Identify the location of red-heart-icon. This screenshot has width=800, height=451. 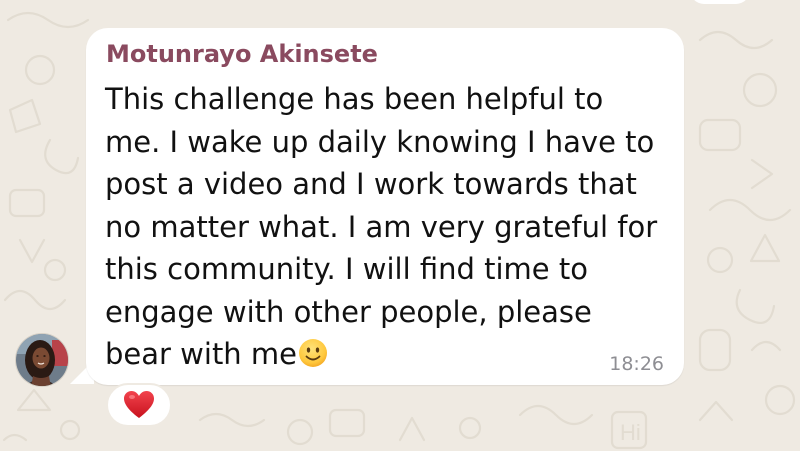
(139, 404).